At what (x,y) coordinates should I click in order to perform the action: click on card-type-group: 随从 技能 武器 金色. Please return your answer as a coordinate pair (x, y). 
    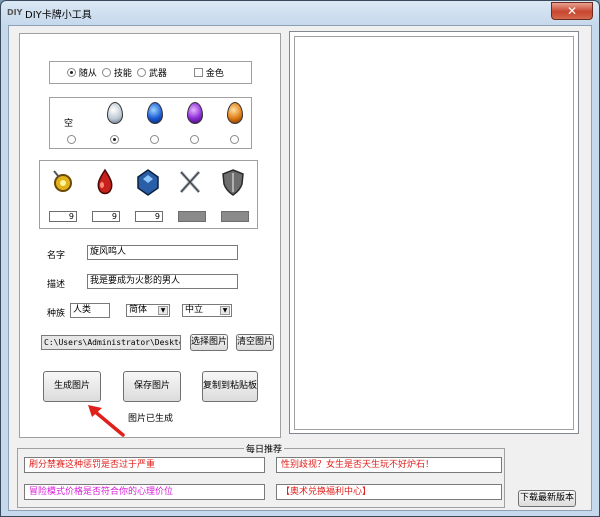
    Looking at the image, I should click on (150, 72).